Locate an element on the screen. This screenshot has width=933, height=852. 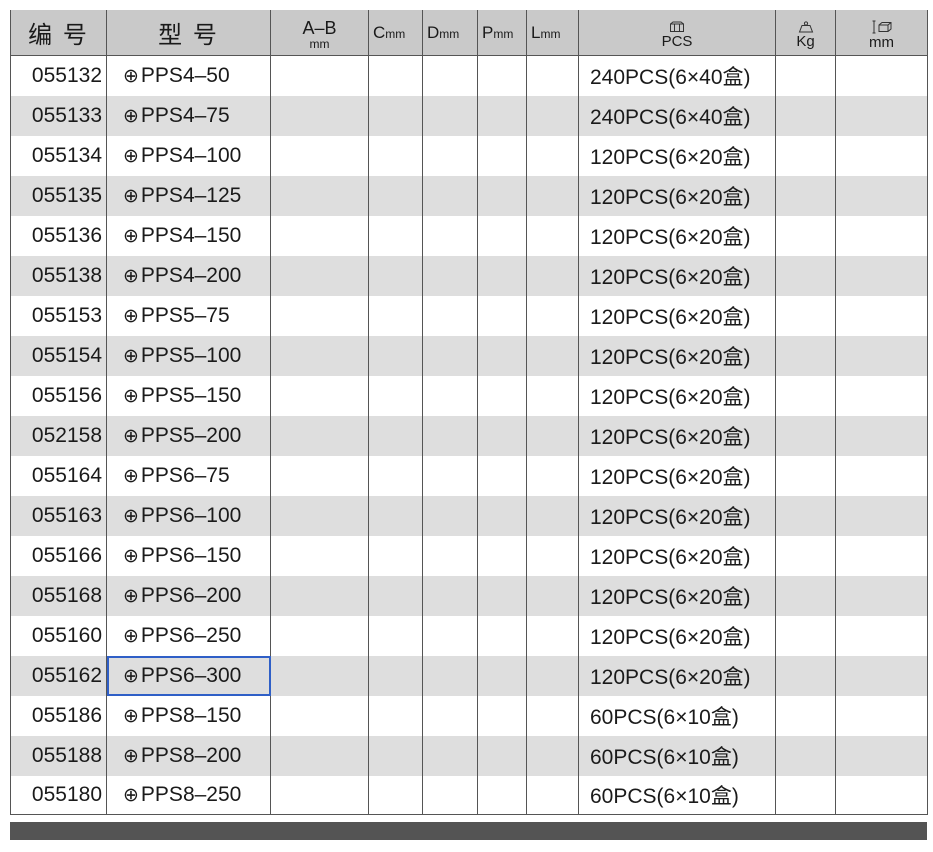
cell-code: 055135 is located at coordinates (58, 196).